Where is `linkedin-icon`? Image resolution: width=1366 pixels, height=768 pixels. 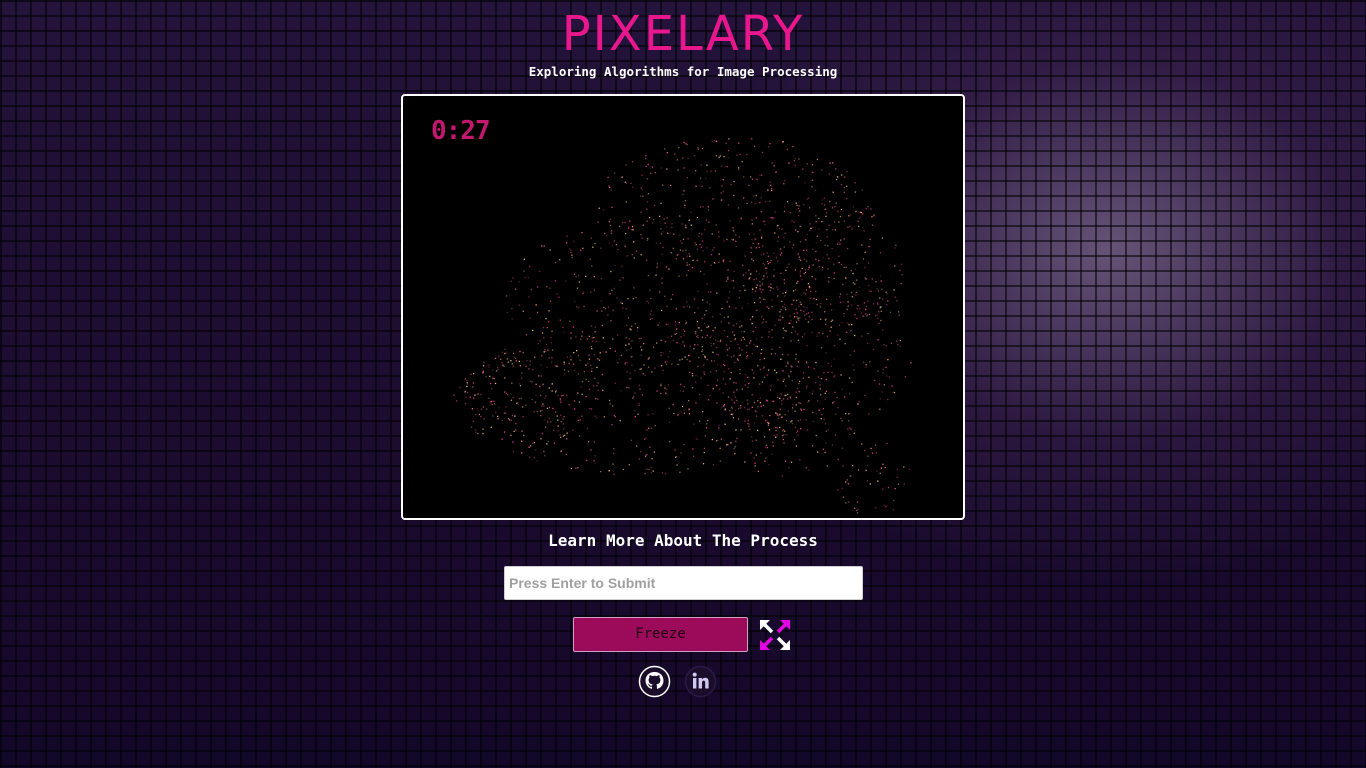
linkedin-icon is located at coordinates (700, 681).